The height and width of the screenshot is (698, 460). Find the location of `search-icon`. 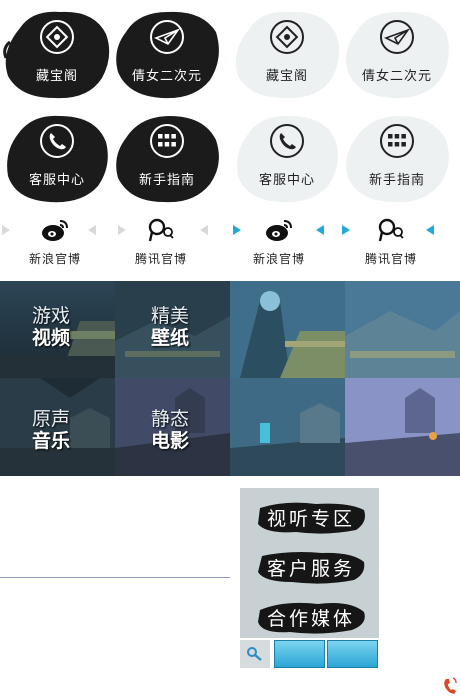

search-icon is located at coordinates (254, 654).